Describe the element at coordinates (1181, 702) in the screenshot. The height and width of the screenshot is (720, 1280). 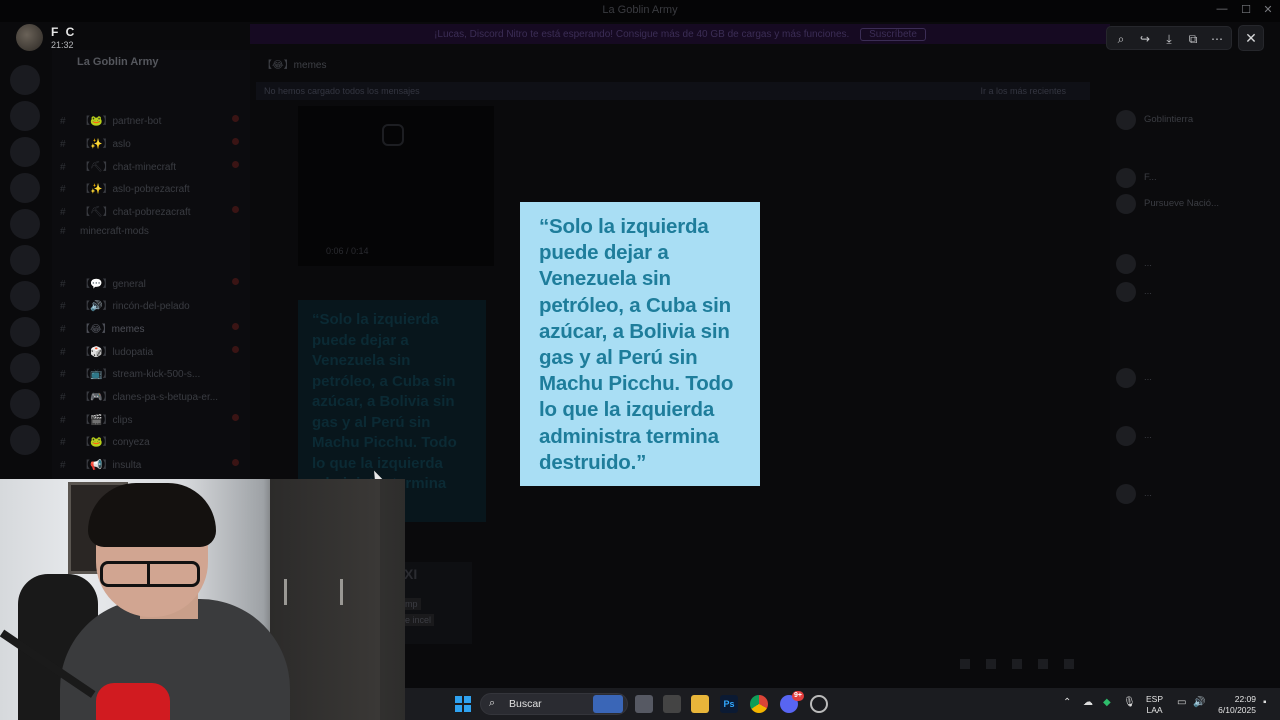
I see `network-icon: ▭` at that location.